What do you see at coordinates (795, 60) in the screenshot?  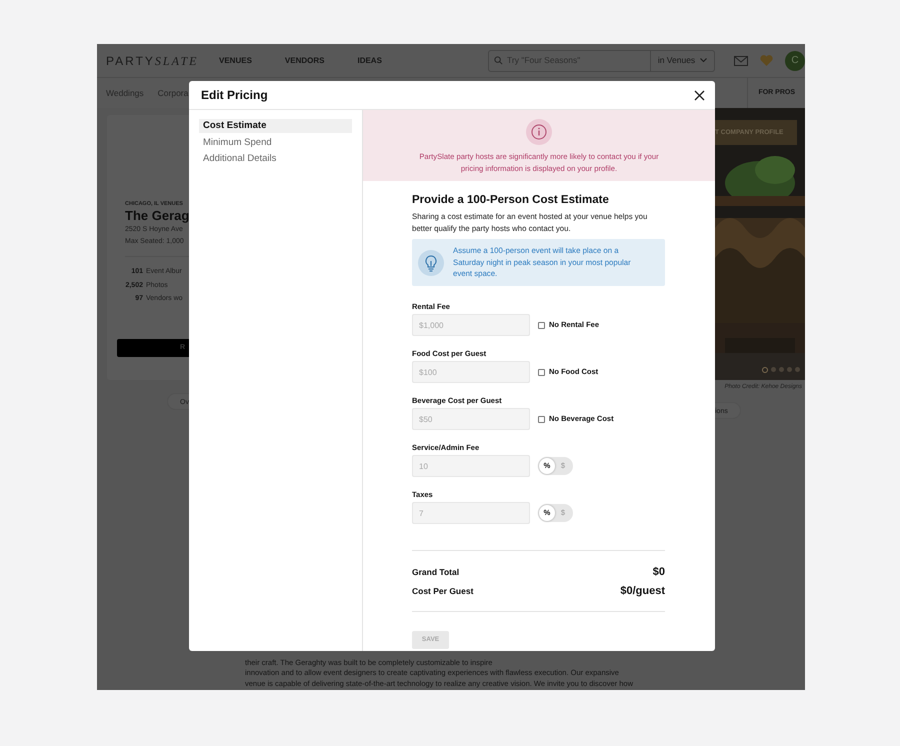 I see `avatar: C` at bounding box center [795, 60].